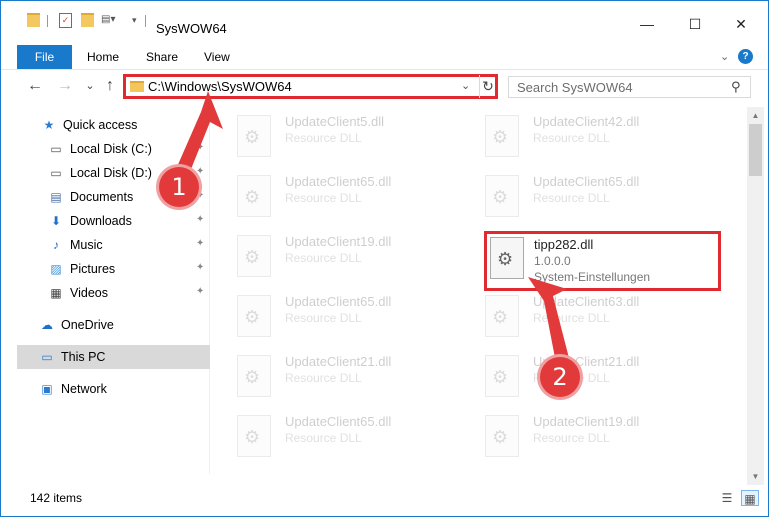 The image size is (769, 517). What do you see at coordinates (560, 377) in the screenshot?
I see `step-2-callout: 2` at bounding box center [560, 377].